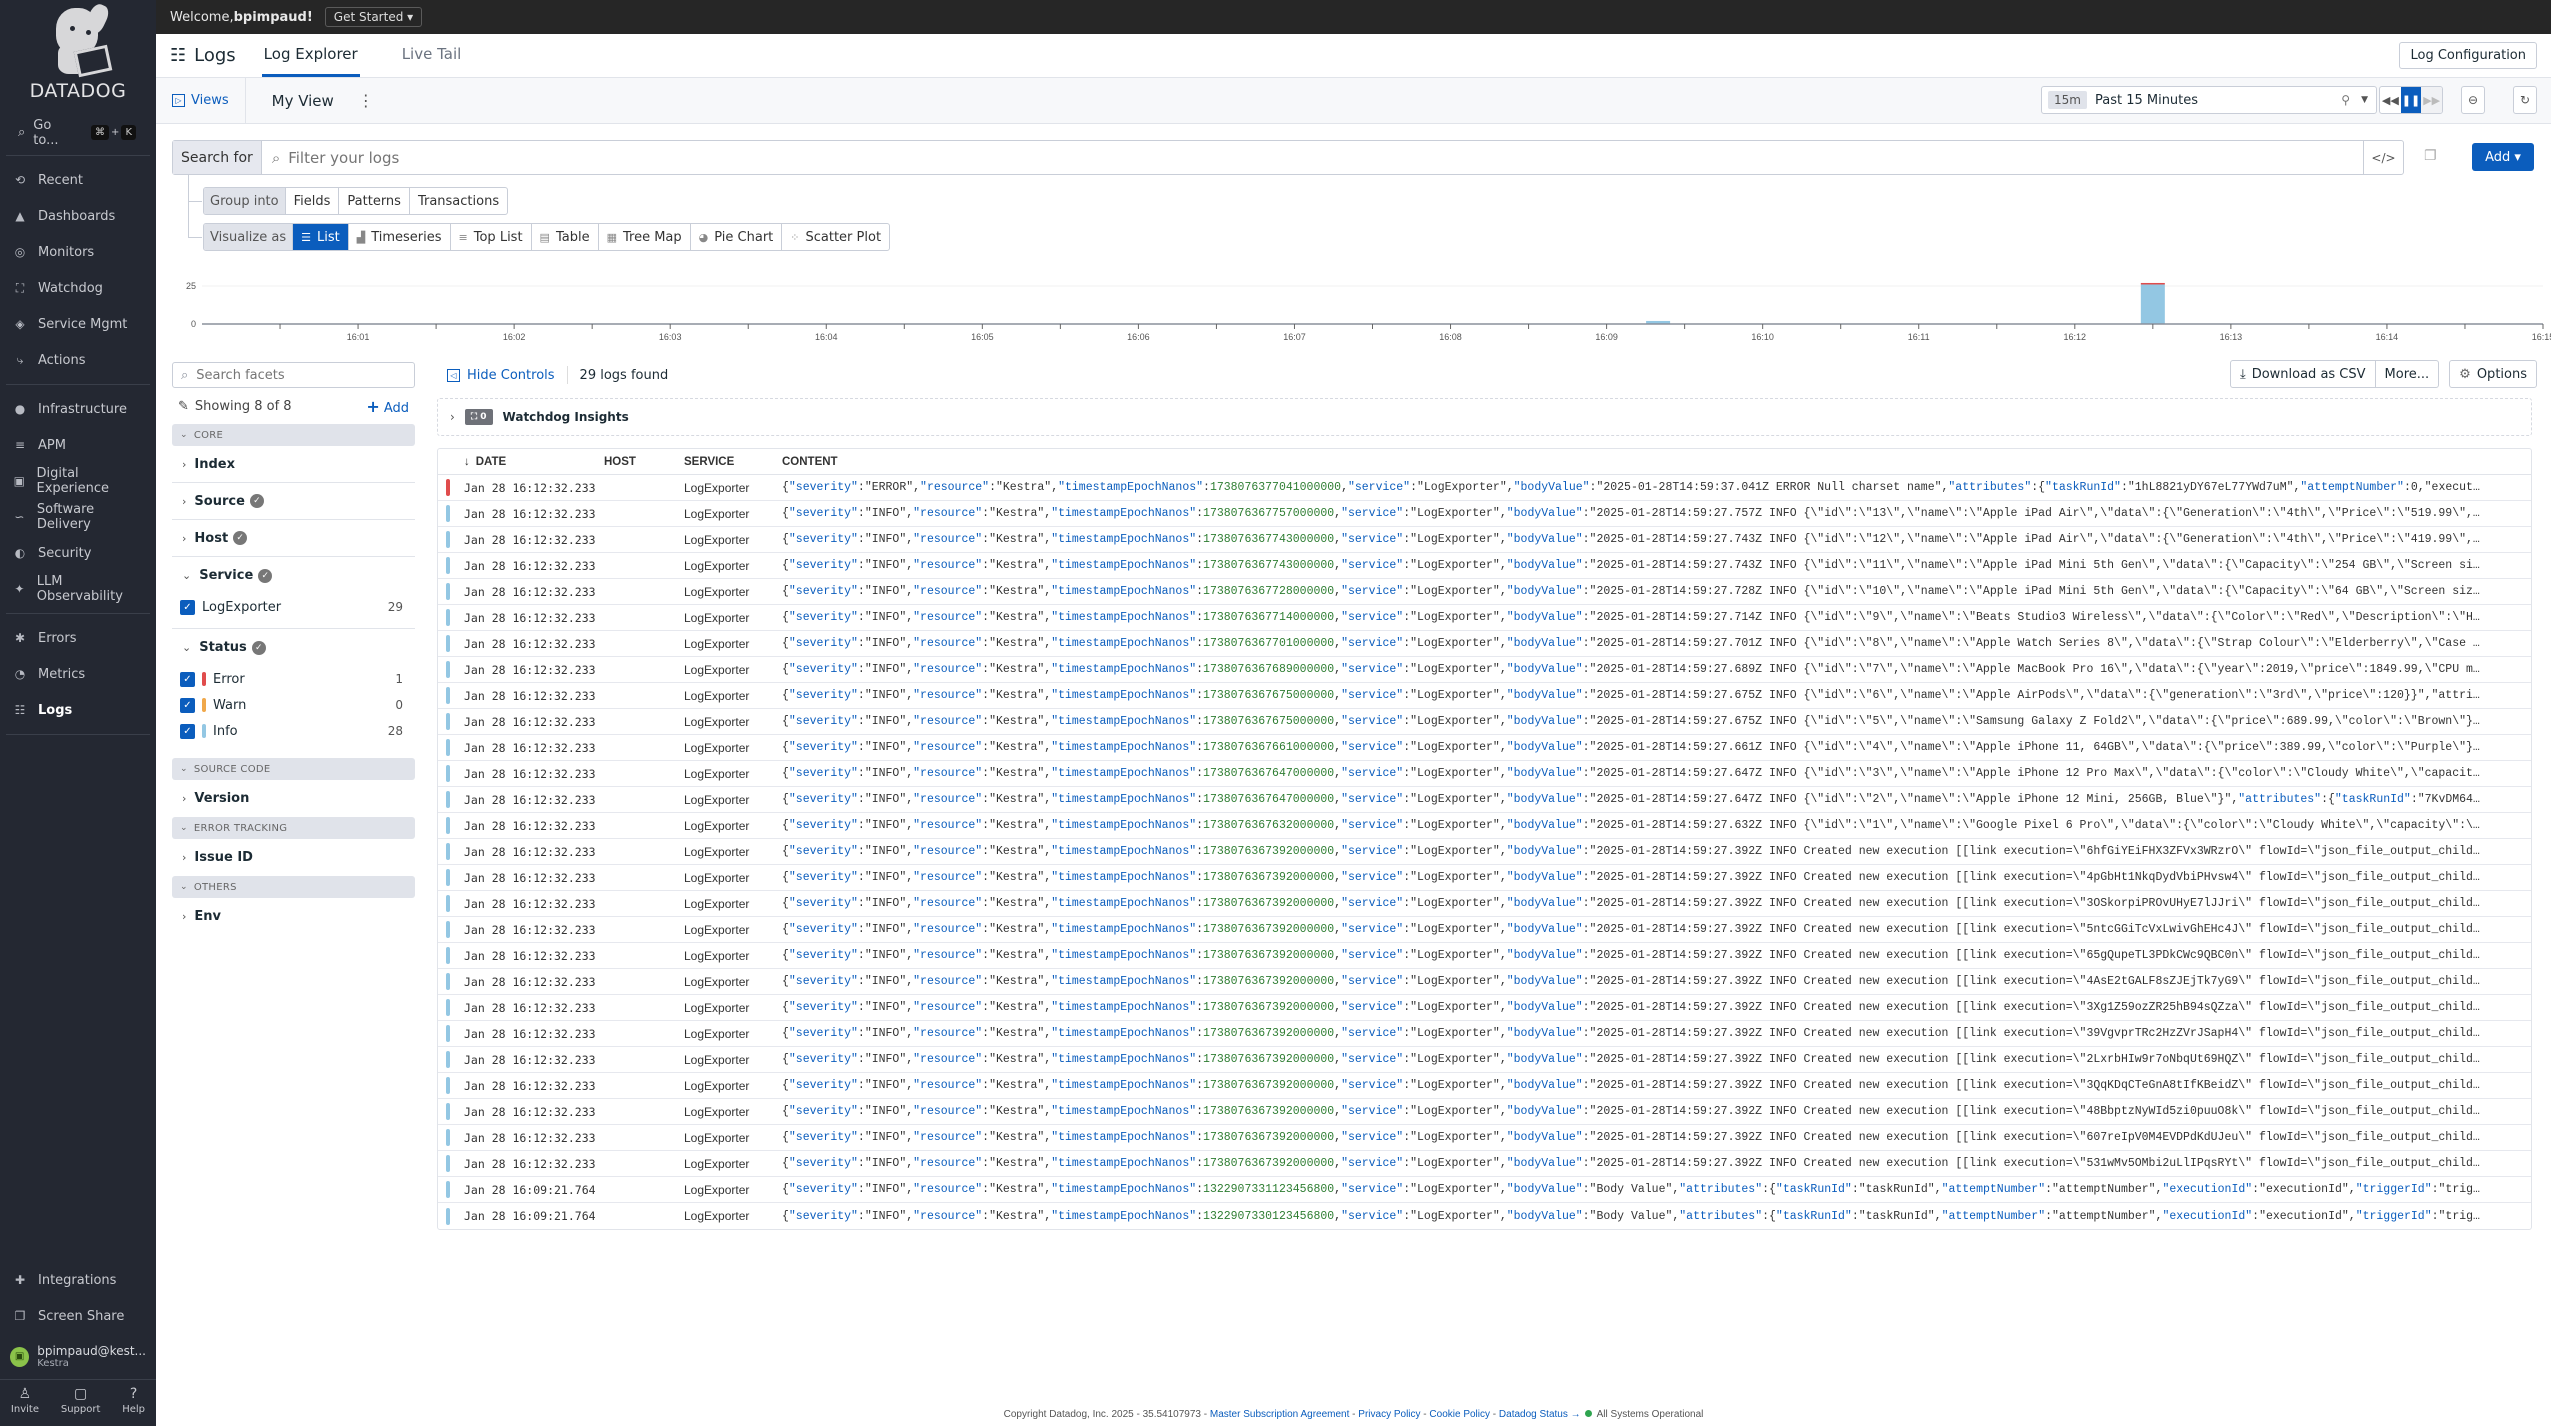 This screenshot has height=1426, width=2551. Describe the element at coordinates (564, 237) in the screenshot. I see `visualize-table: ▤ Table` at that location.